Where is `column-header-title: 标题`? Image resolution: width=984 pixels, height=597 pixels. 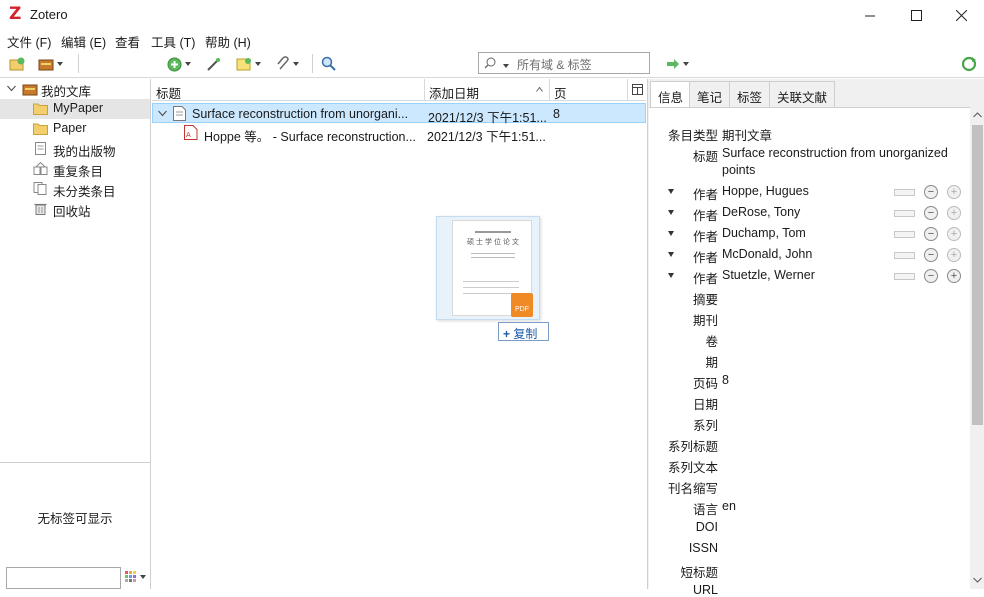 column-header-title: 标题 is located at coordinates (288, 90).